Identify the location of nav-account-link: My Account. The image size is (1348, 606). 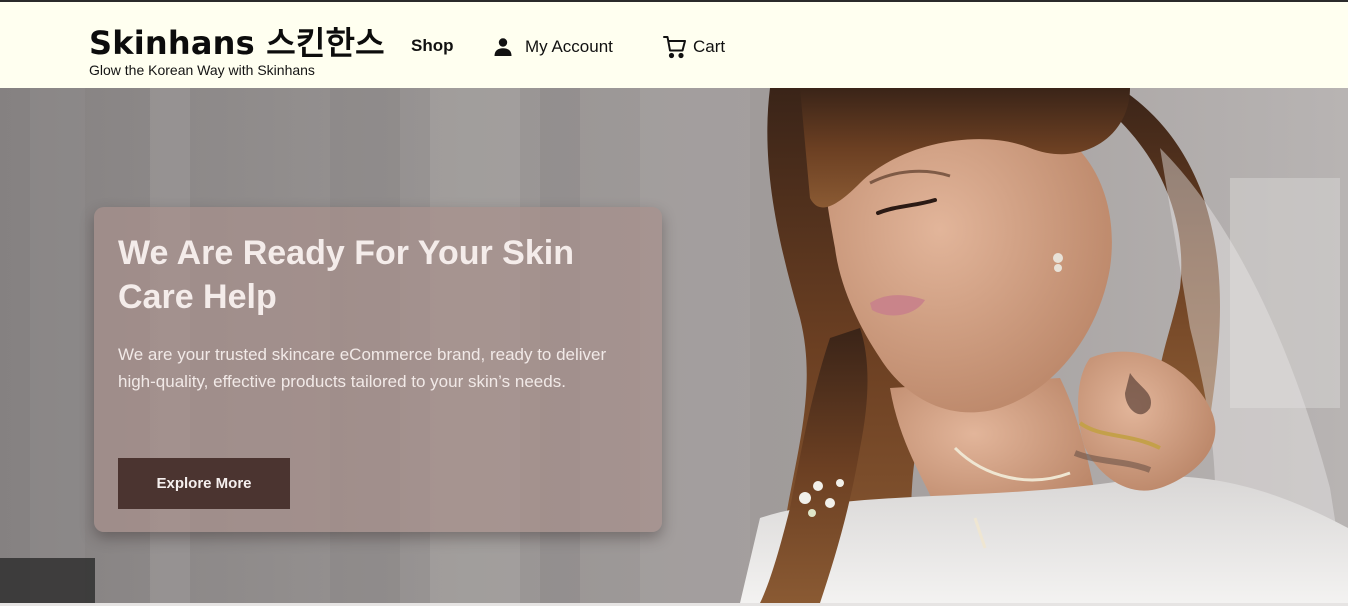
(553, 47).